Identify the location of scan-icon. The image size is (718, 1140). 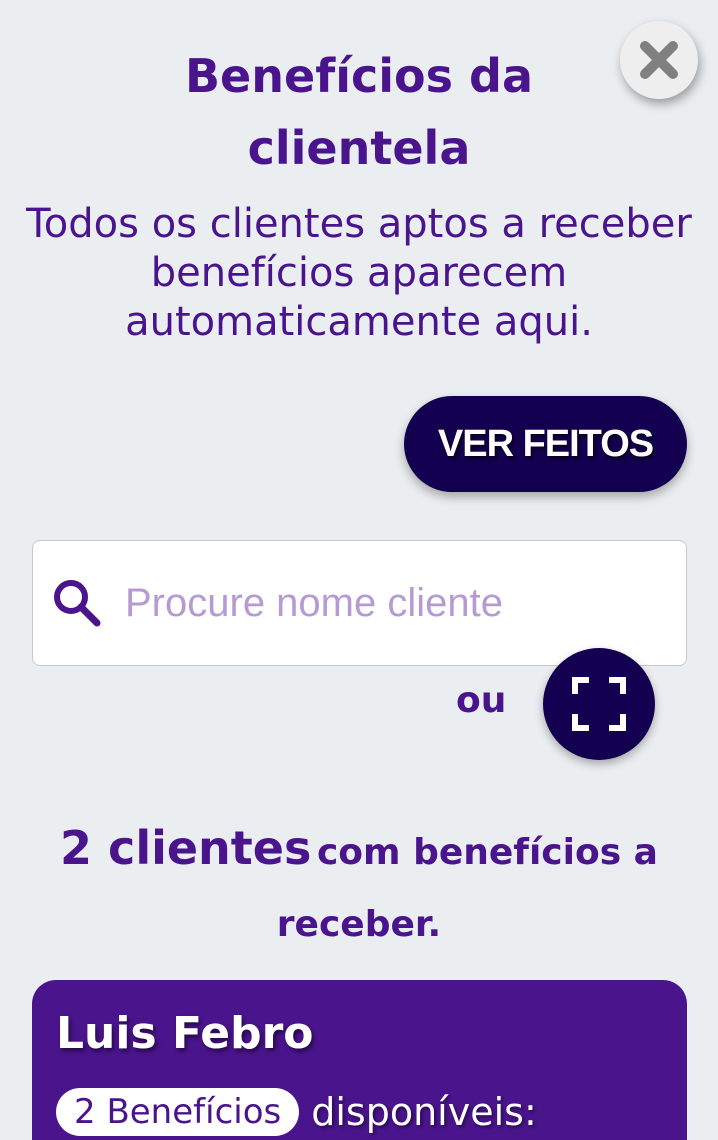
(599, 704).